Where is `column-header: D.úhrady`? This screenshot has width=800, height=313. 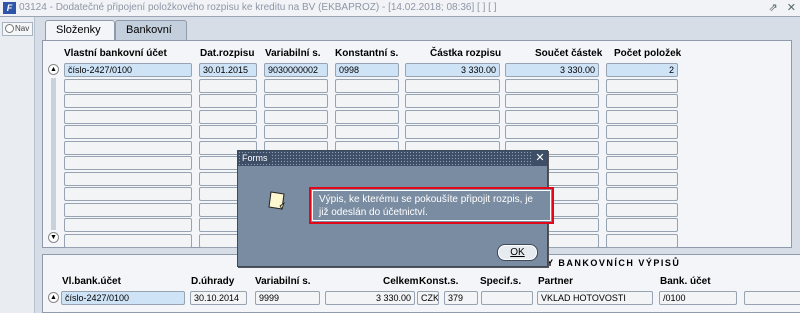 column-header: D.úhrady is located at coordinates (213, 281).